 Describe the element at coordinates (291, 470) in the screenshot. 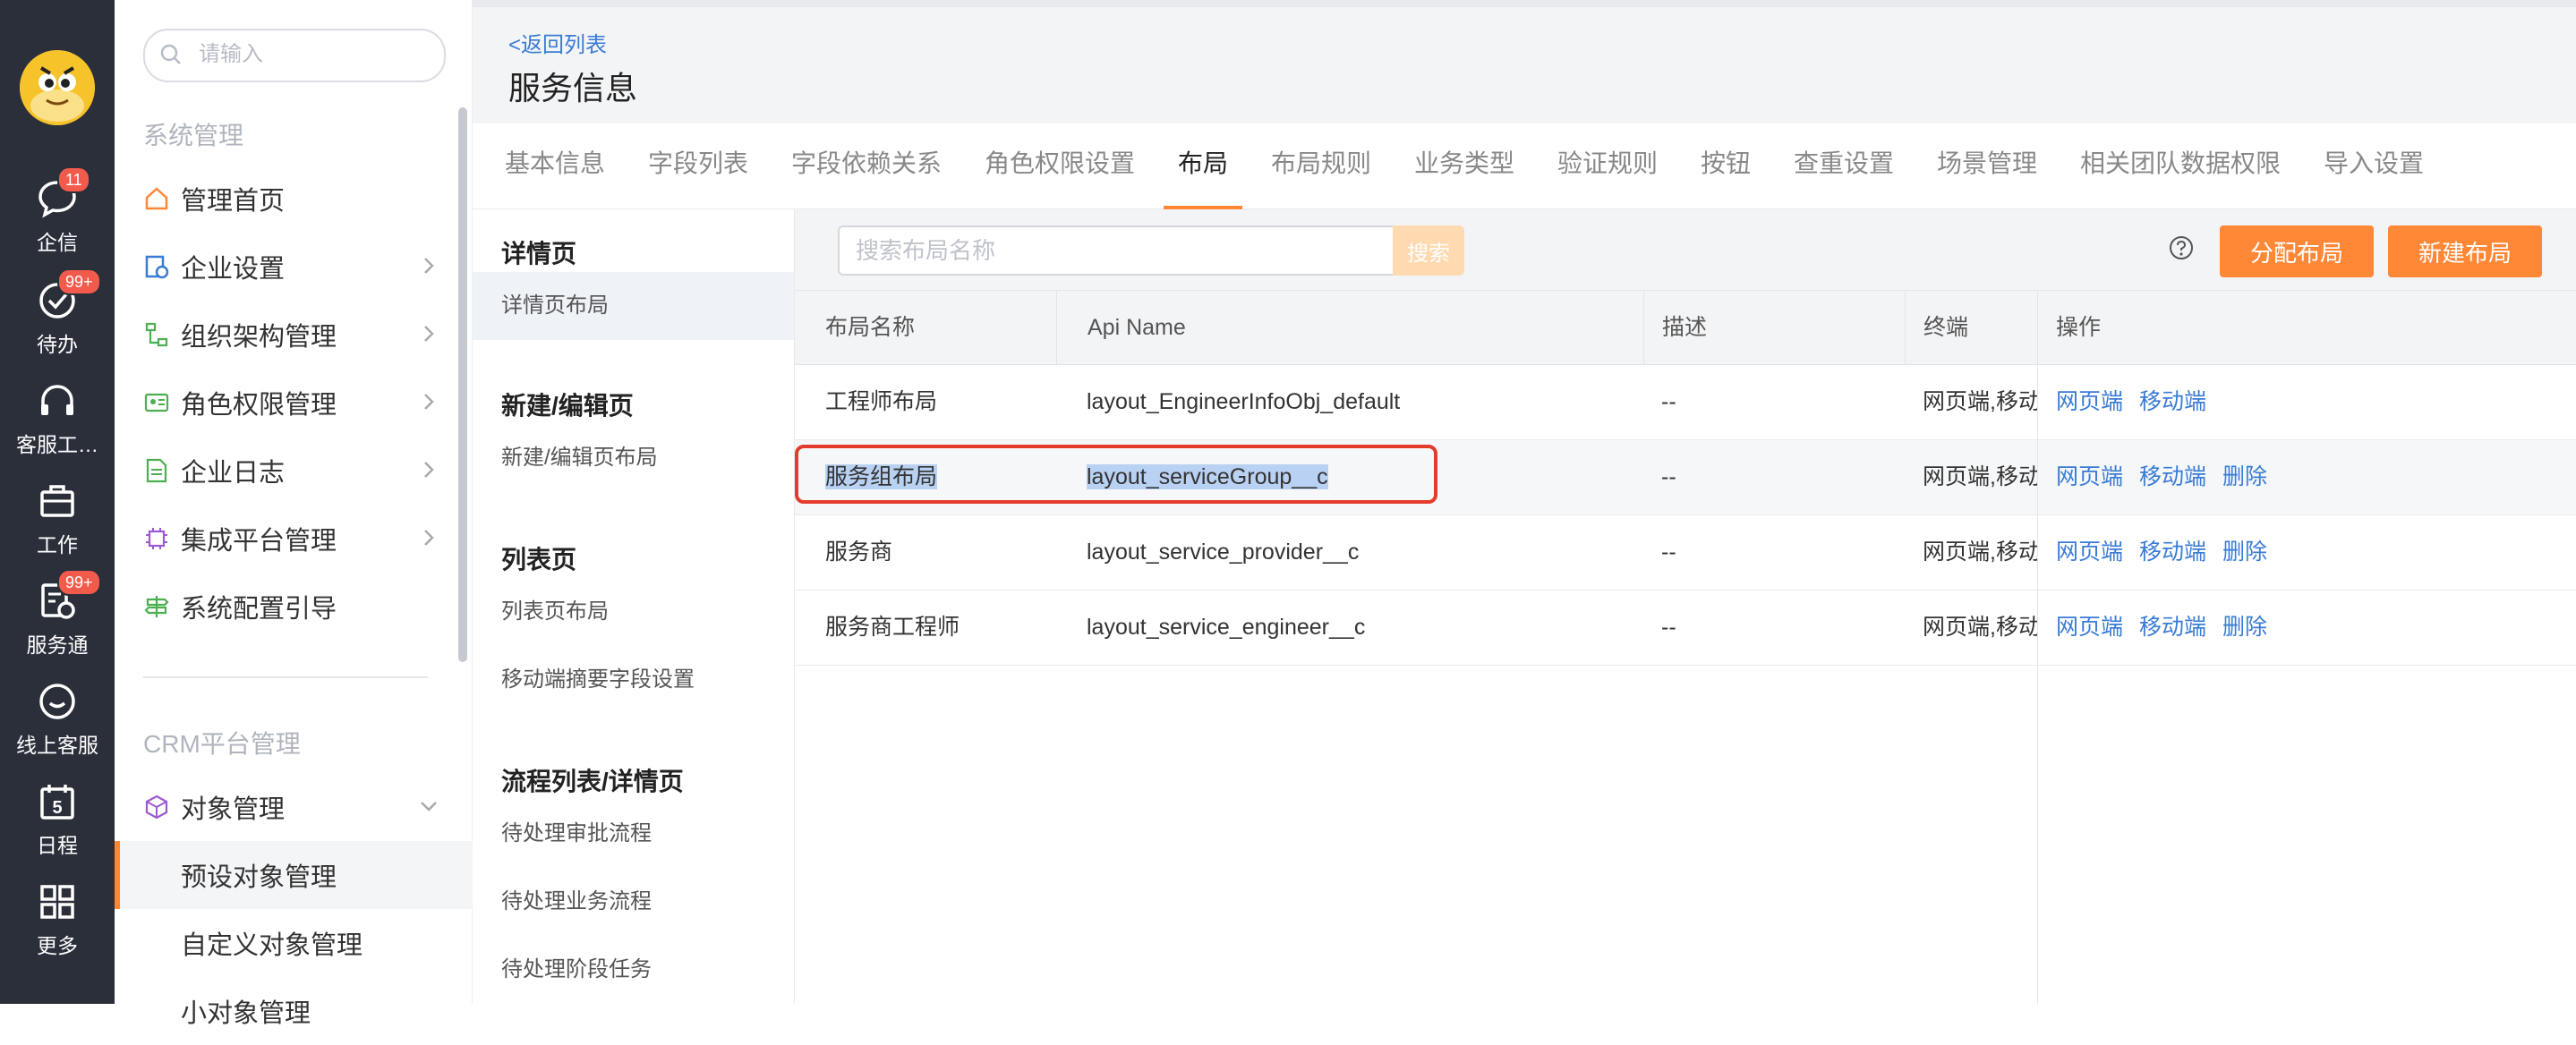

I see `sidebar-item-enterprise-log: 企业日志` at that location.